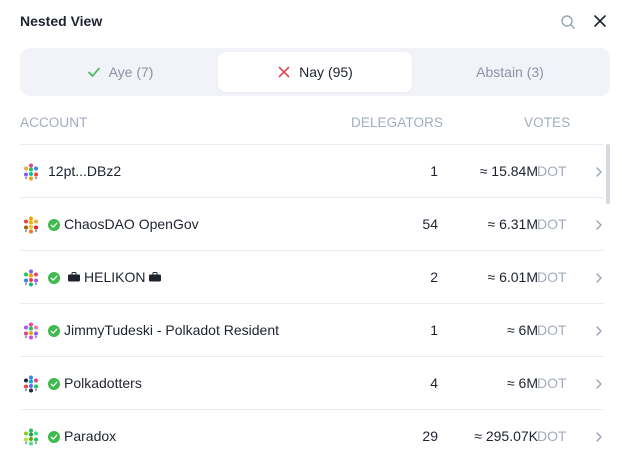  What do you see at coordinates (430, 436) in the screenshot?
I see `delegators-count: 29` at bounding box center [430, 436].